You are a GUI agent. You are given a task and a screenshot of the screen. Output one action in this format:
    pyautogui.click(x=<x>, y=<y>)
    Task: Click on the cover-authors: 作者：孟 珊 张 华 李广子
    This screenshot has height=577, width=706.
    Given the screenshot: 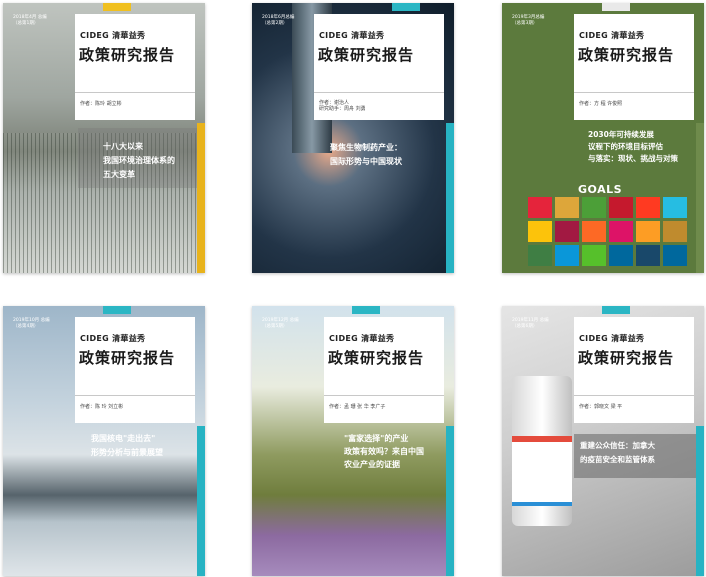 What is the action you would take?
    pyautogui.click(x=357, y=407)
    